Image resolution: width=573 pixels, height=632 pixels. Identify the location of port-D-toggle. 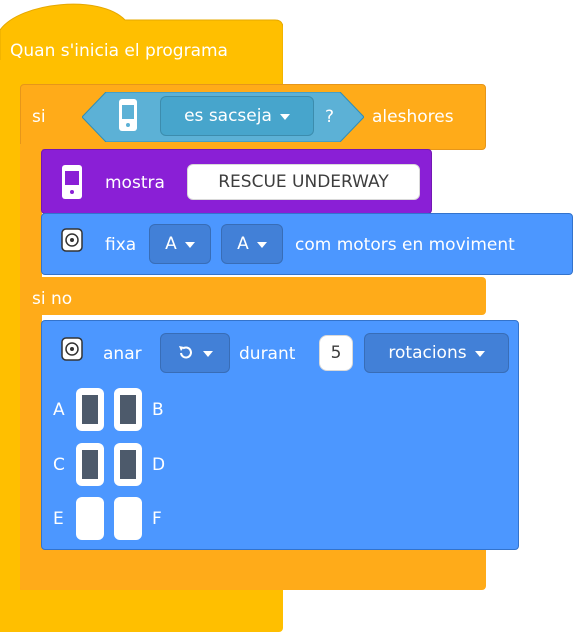
(128, 464).